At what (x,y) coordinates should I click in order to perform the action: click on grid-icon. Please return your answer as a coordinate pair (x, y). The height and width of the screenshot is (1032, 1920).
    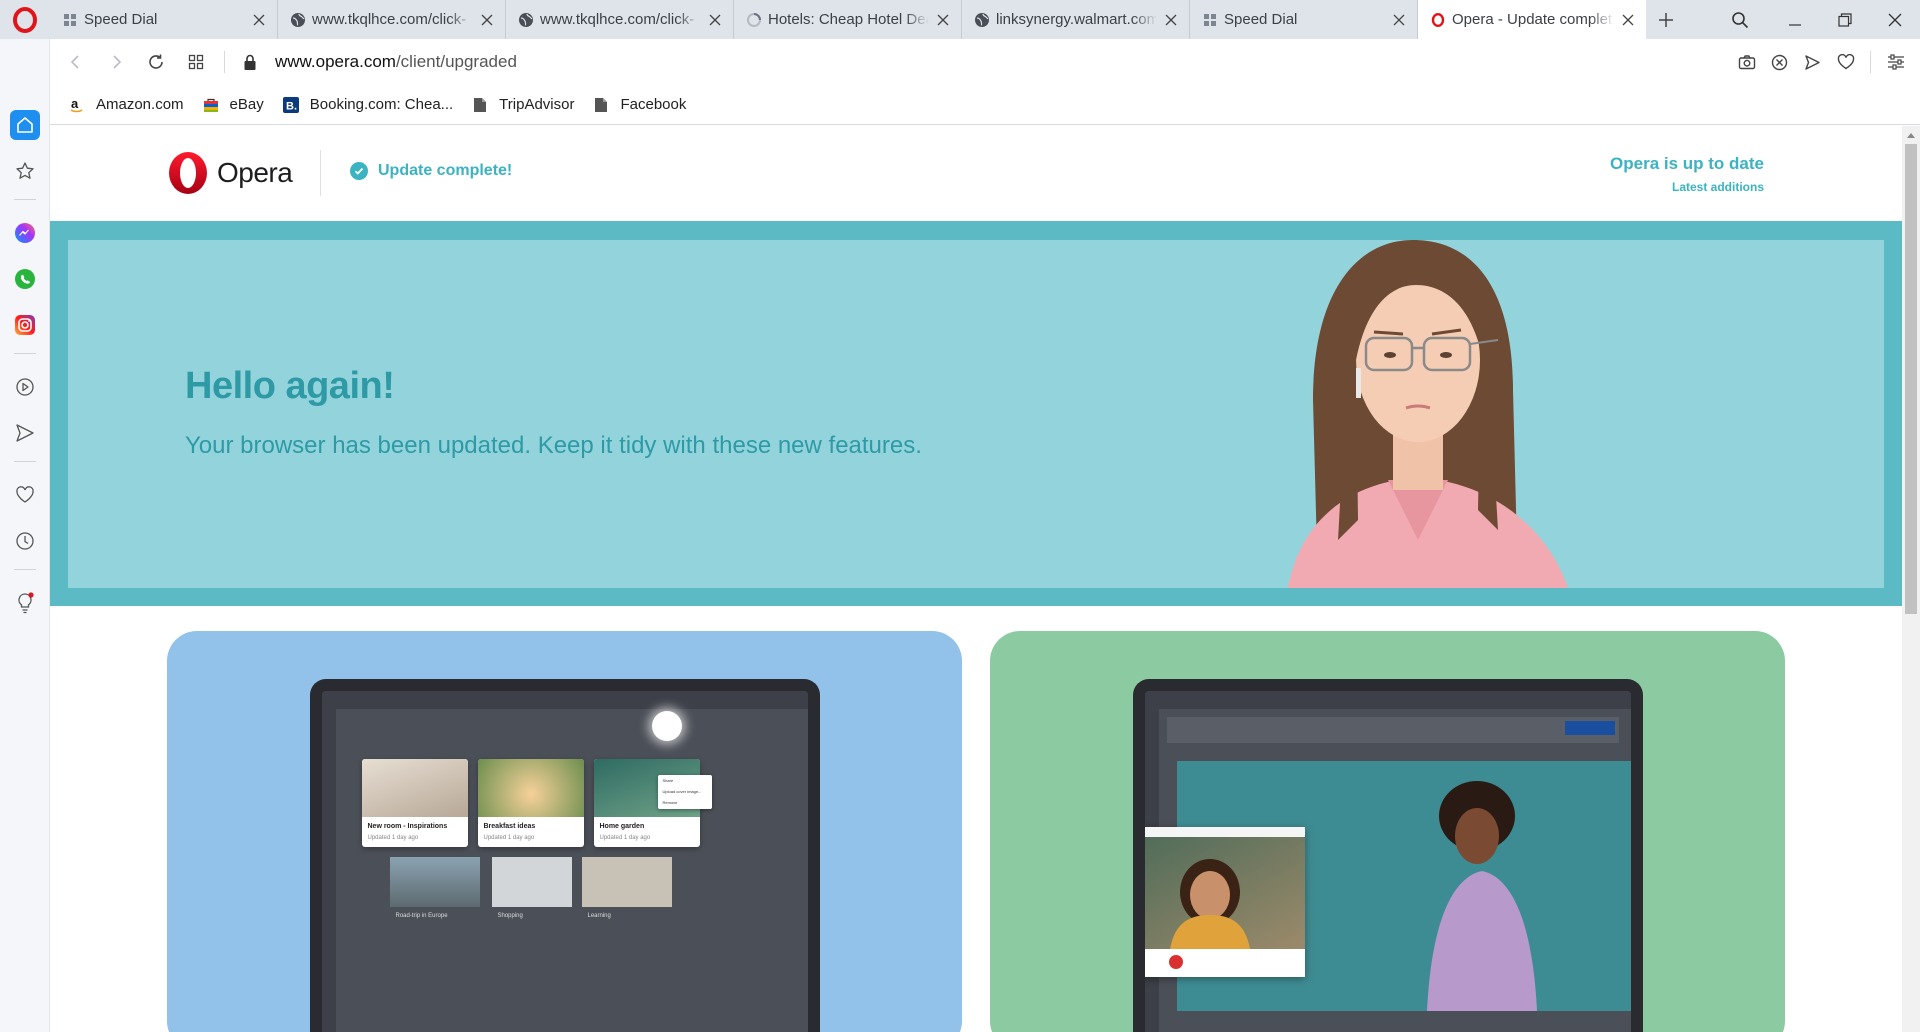
    Looking at the image, I should click on (196, 62).